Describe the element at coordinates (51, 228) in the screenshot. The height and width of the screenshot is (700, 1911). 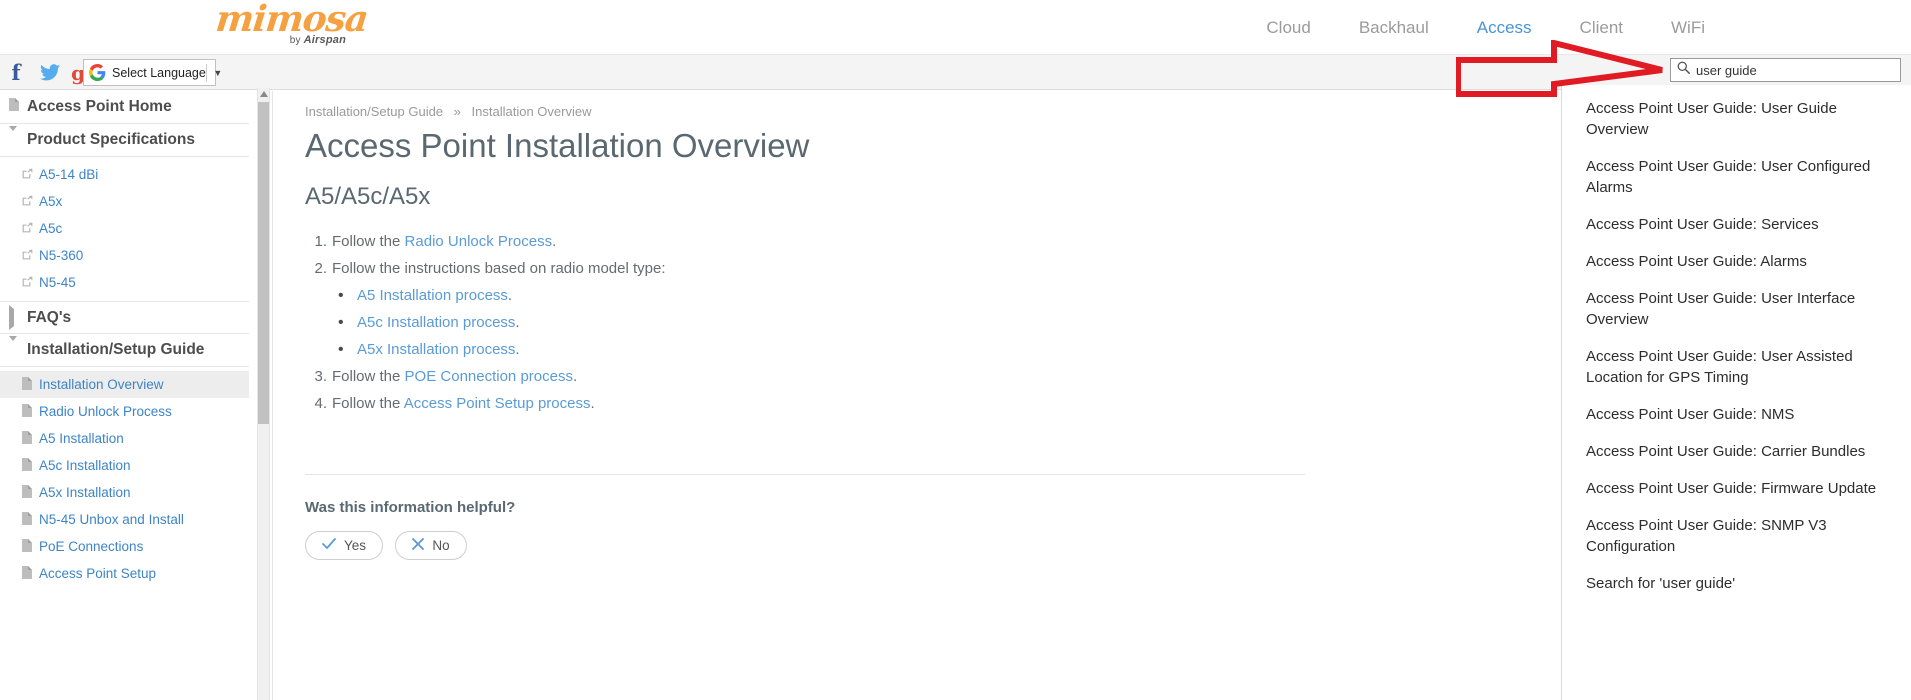
I see `sidebar-item-label: A5c` at that location.